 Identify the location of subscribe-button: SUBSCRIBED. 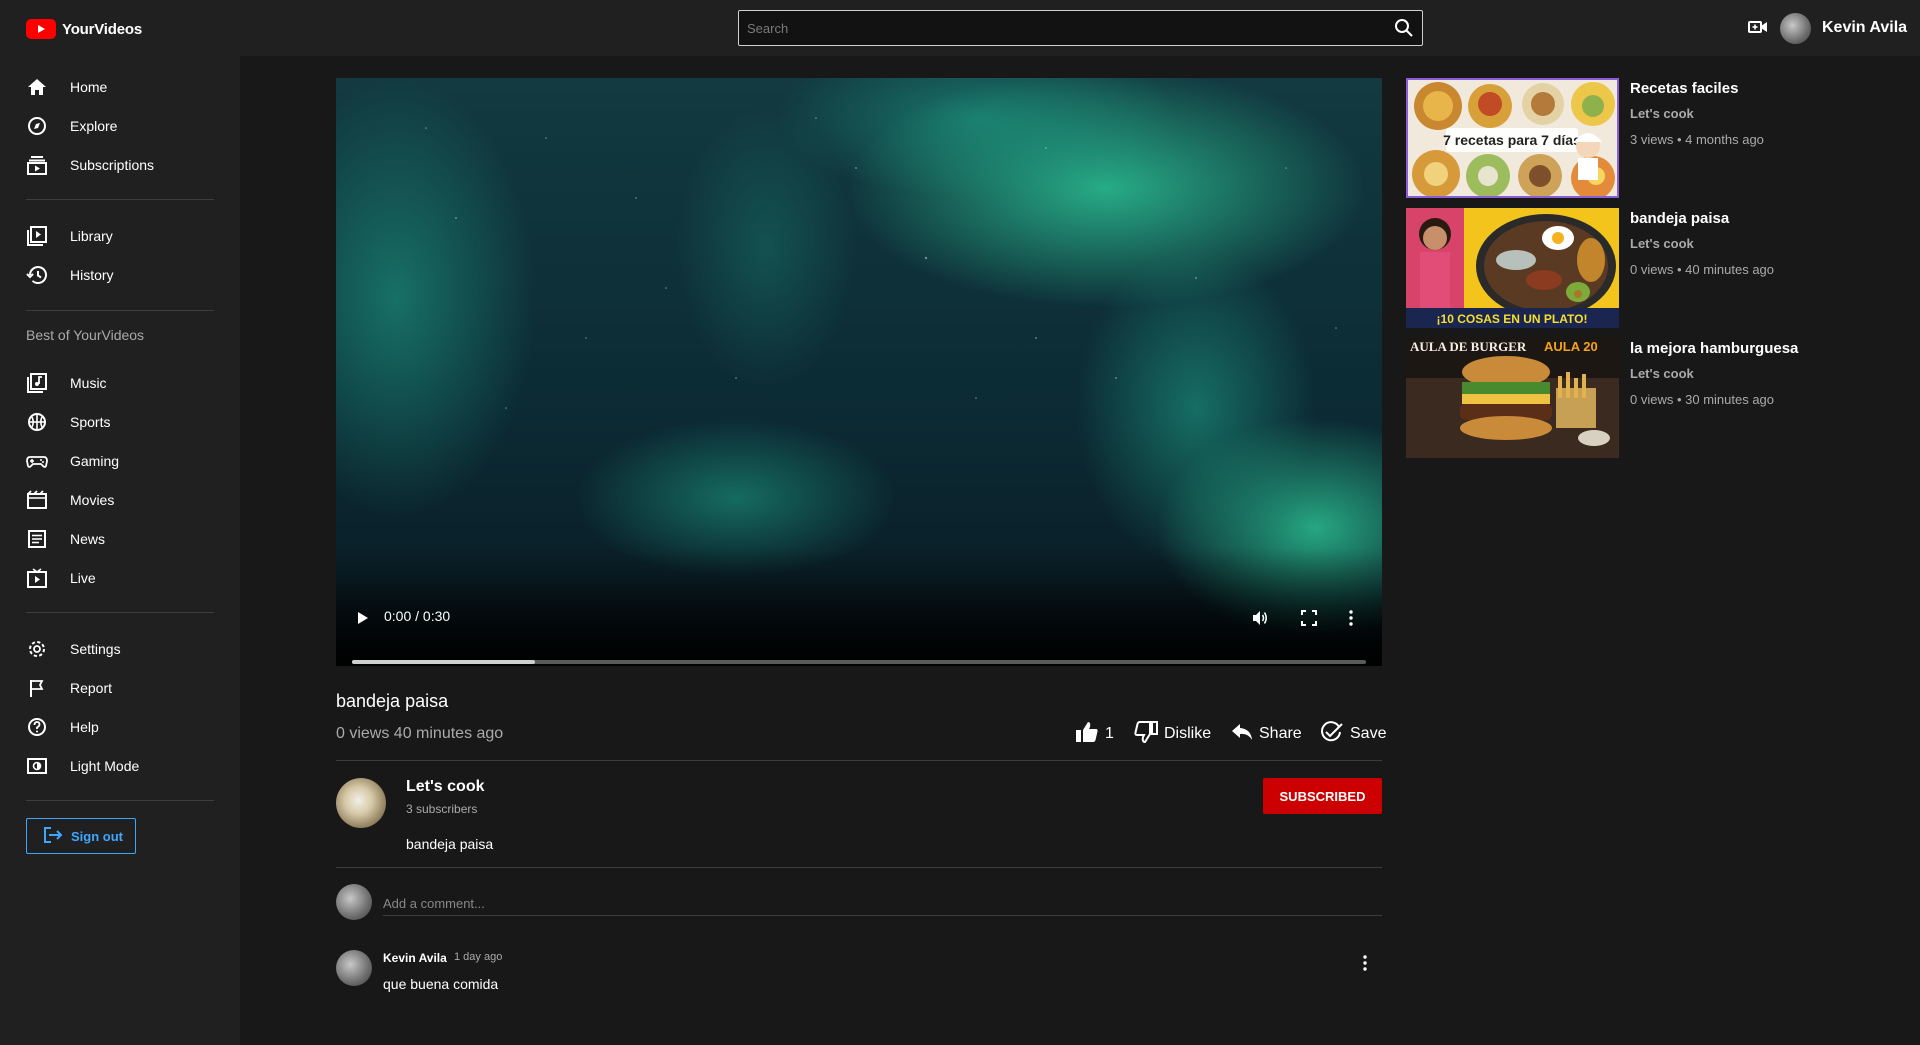
(1322, 796).